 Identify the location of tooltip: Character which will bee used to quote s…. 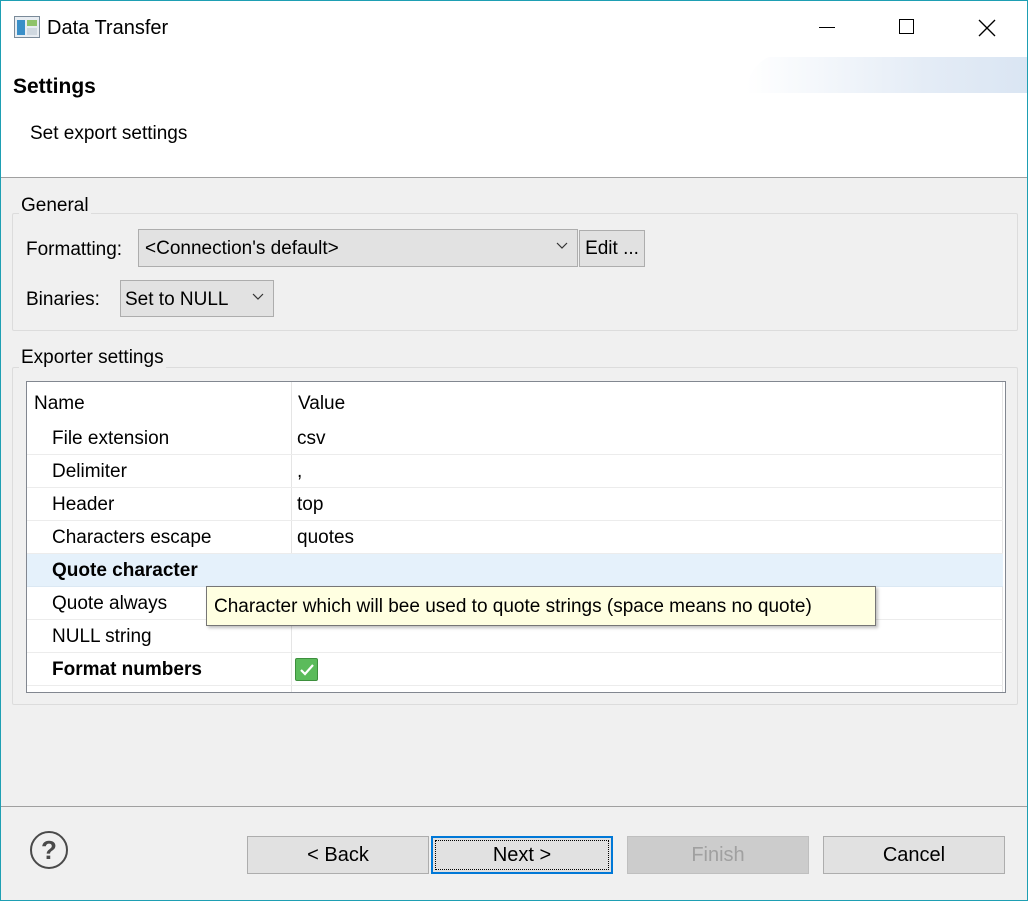
(541, 606).